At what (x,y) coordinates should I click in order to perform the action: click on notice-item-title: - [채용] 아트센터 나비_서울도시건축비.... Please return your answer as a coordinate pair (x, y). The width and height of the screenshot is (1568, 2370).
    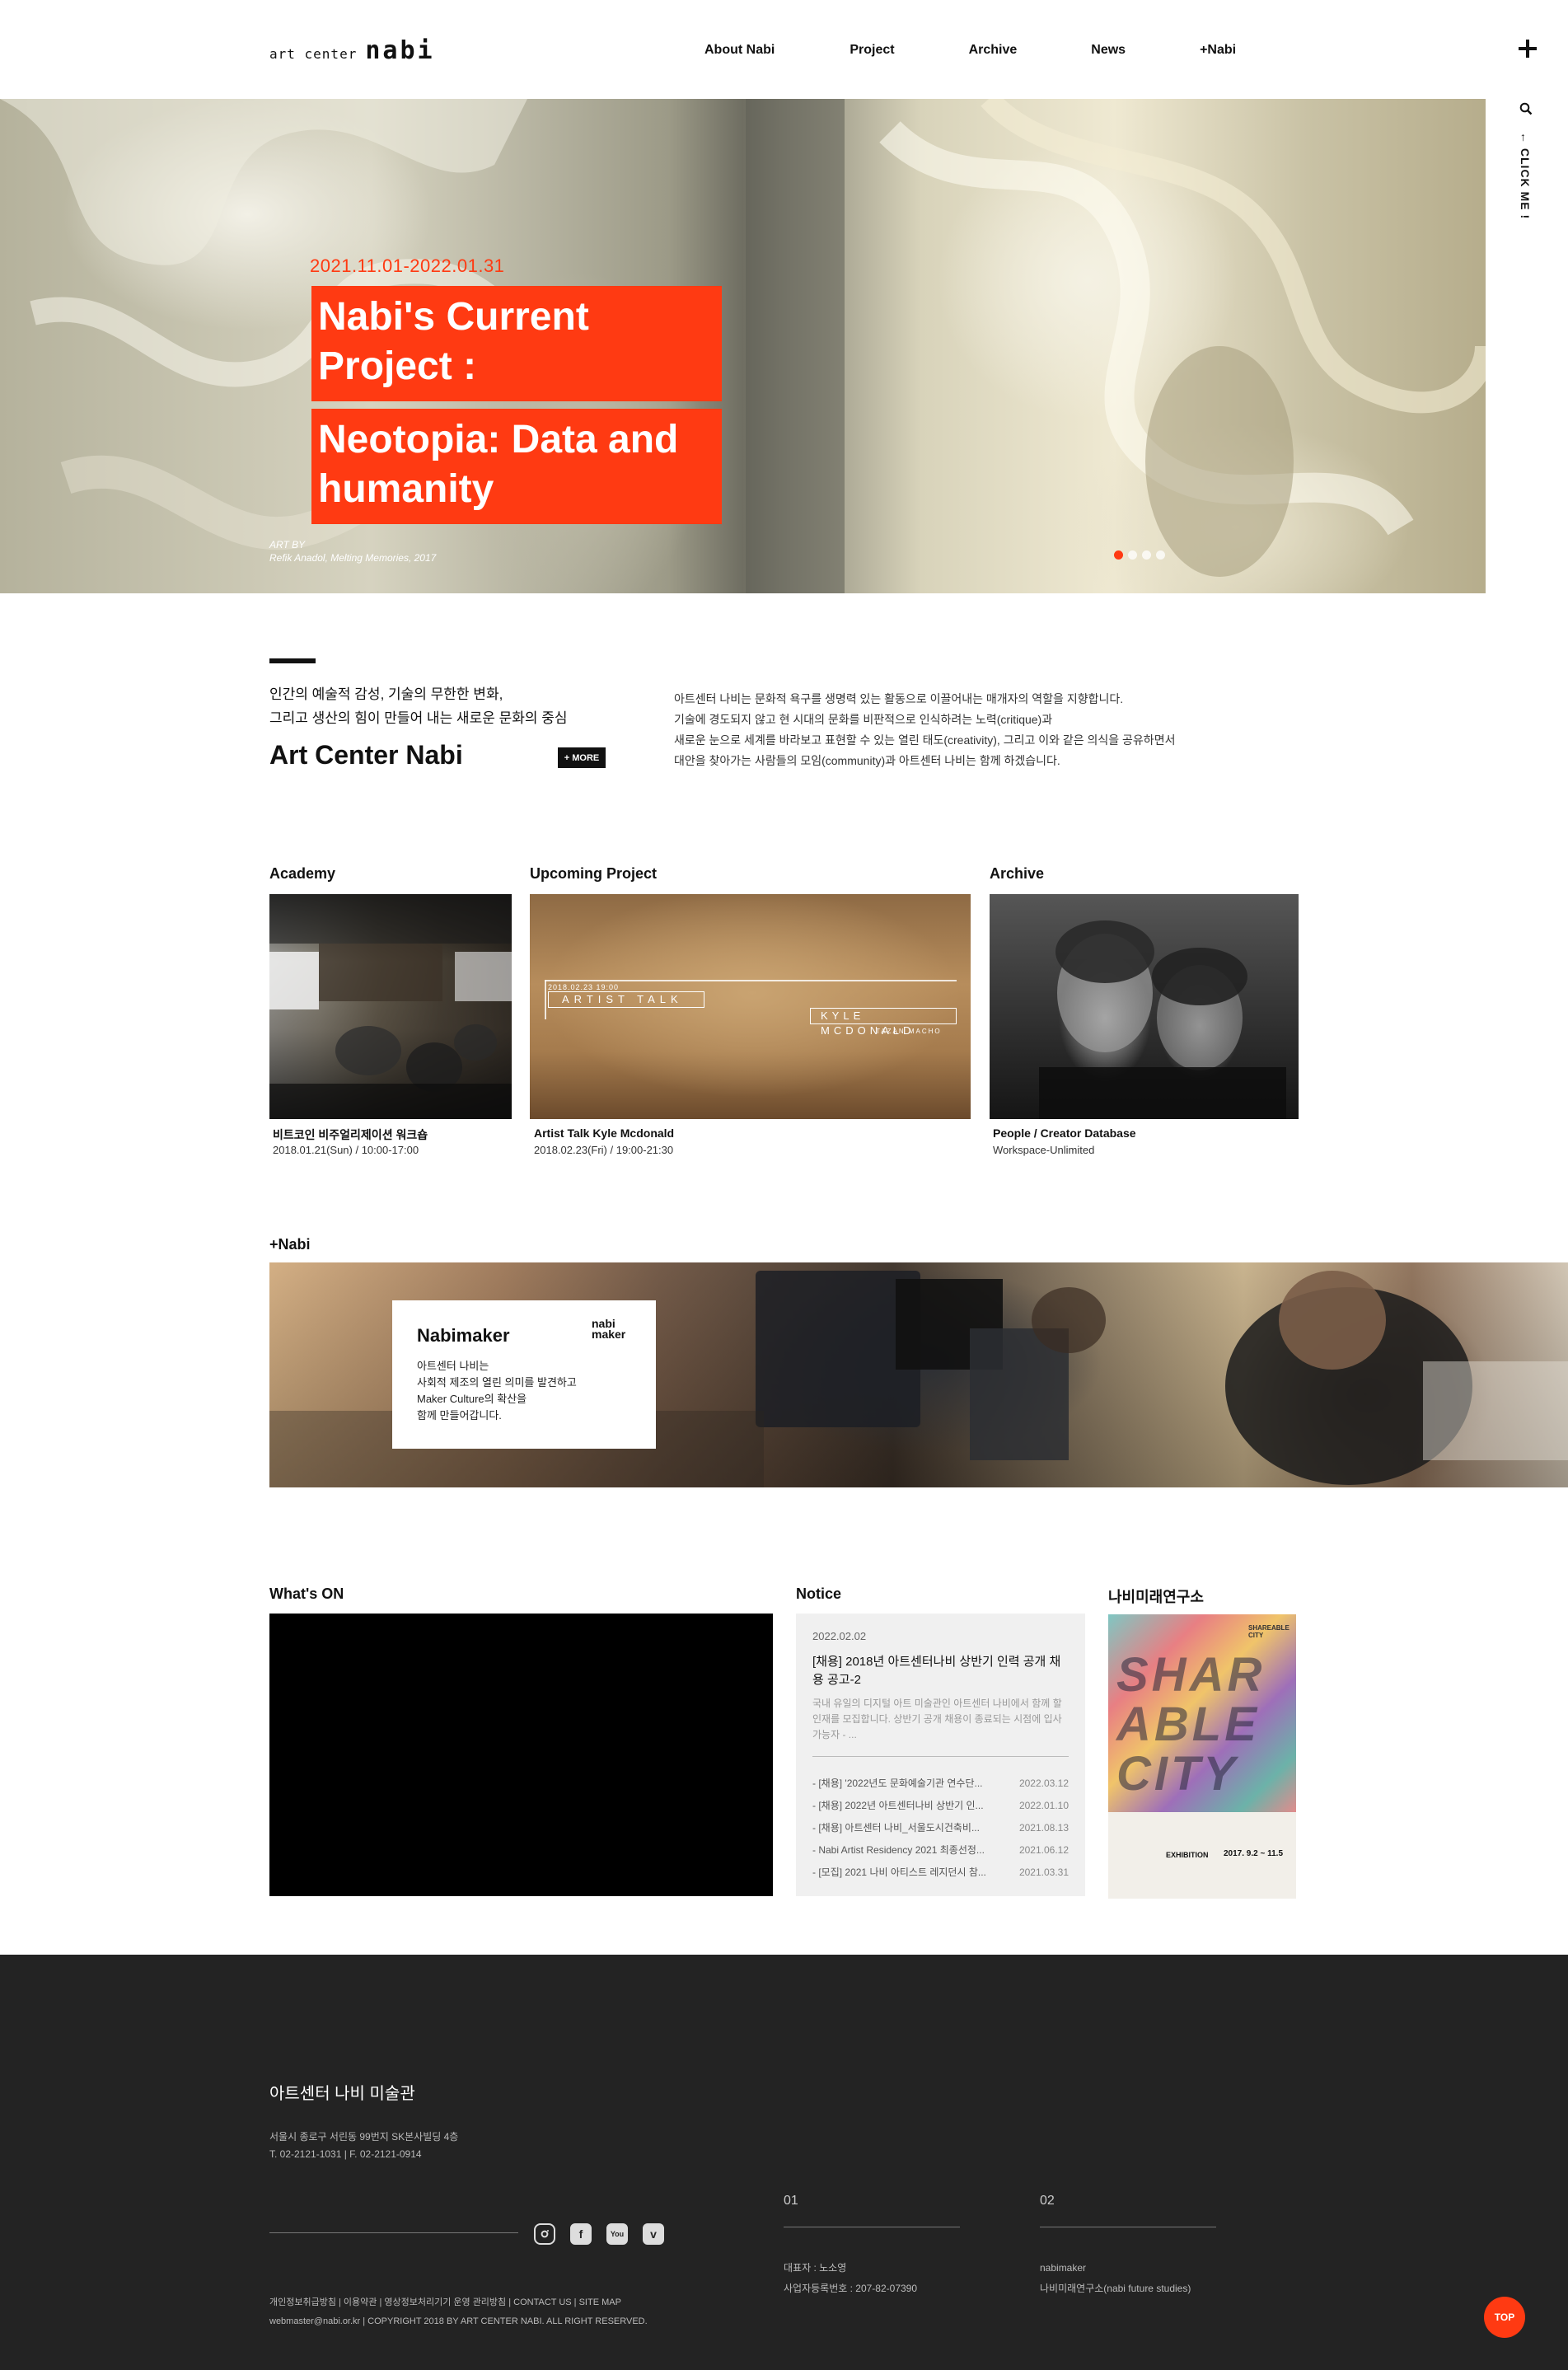
    Looking at the image, I should click on (896, 1828).